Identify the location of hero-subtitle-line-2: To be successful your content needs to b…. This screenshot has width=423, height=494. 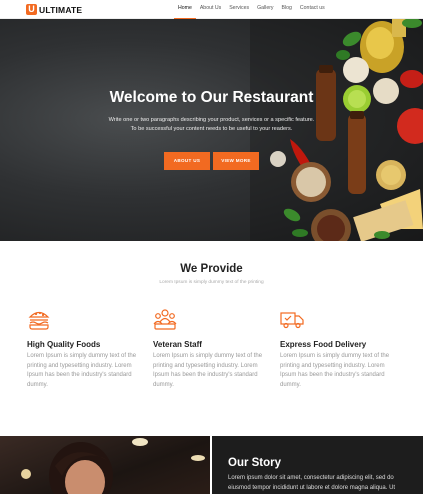
(211, 129).